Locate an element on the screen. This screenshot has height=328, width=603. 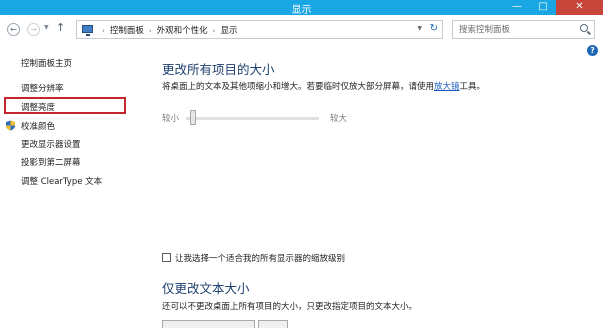
sidebar-item-resolution: 调整分辨率 is located at coordinates (42, 88).